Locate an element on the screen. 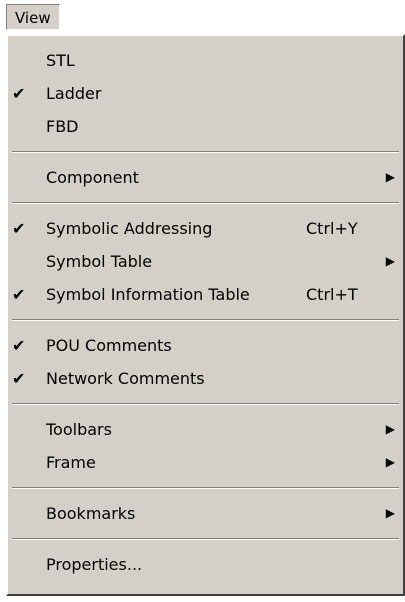 The image size is (405, 602). menu-item-label: Ladder is located at coordinates (74, 93).